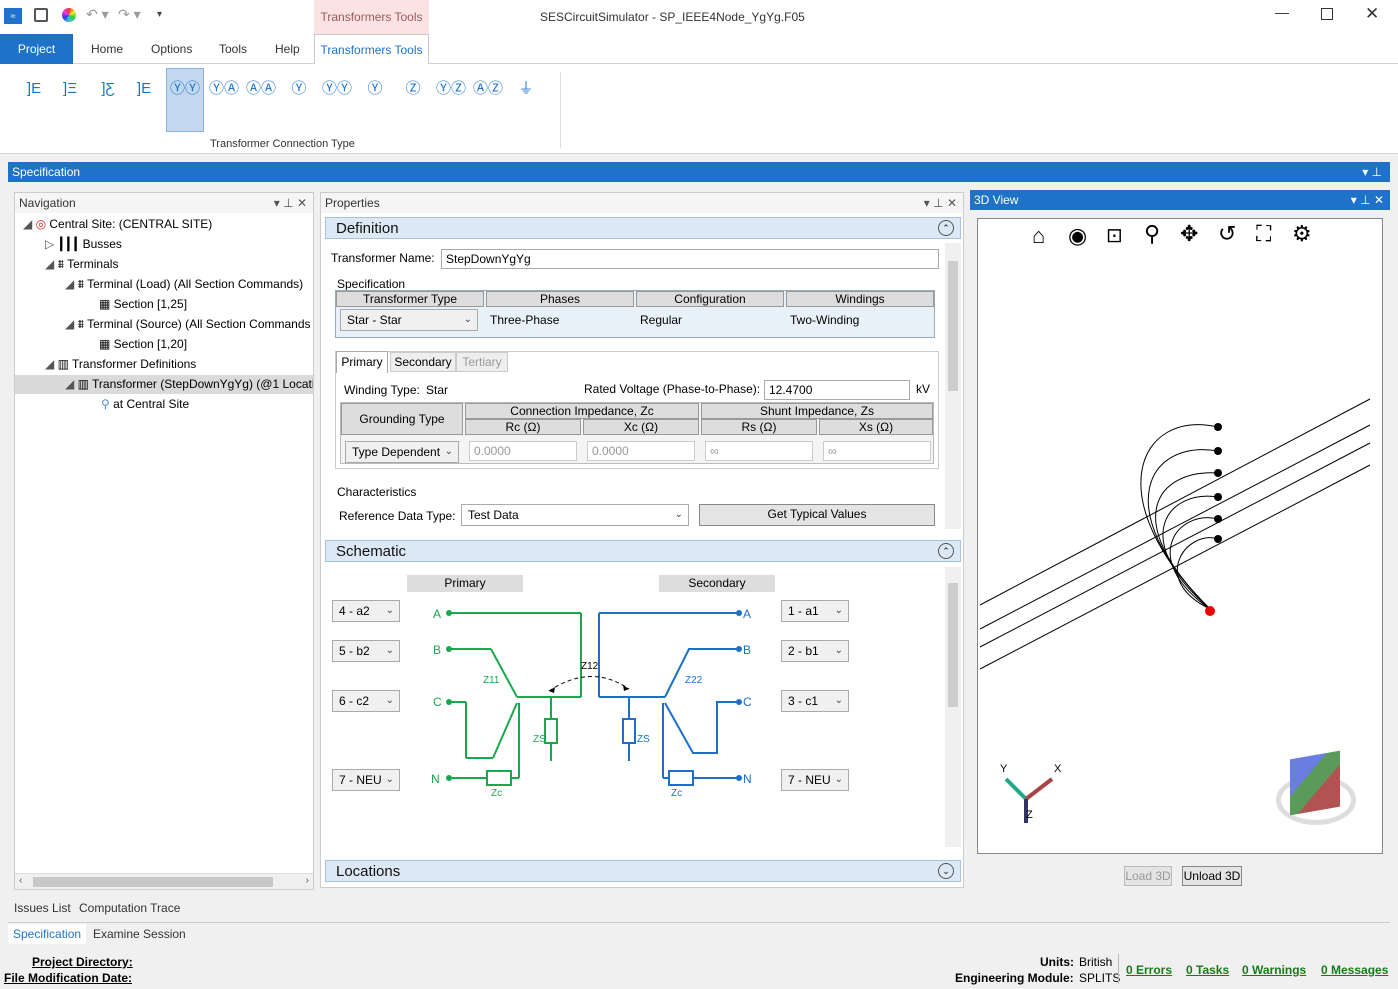 The image size is (1398, 989). What do you see at coordinates (164, 881) in the screenshot?
I see `navigation-hscrollbar: ‹ ›` at bounding box center [164, 881].